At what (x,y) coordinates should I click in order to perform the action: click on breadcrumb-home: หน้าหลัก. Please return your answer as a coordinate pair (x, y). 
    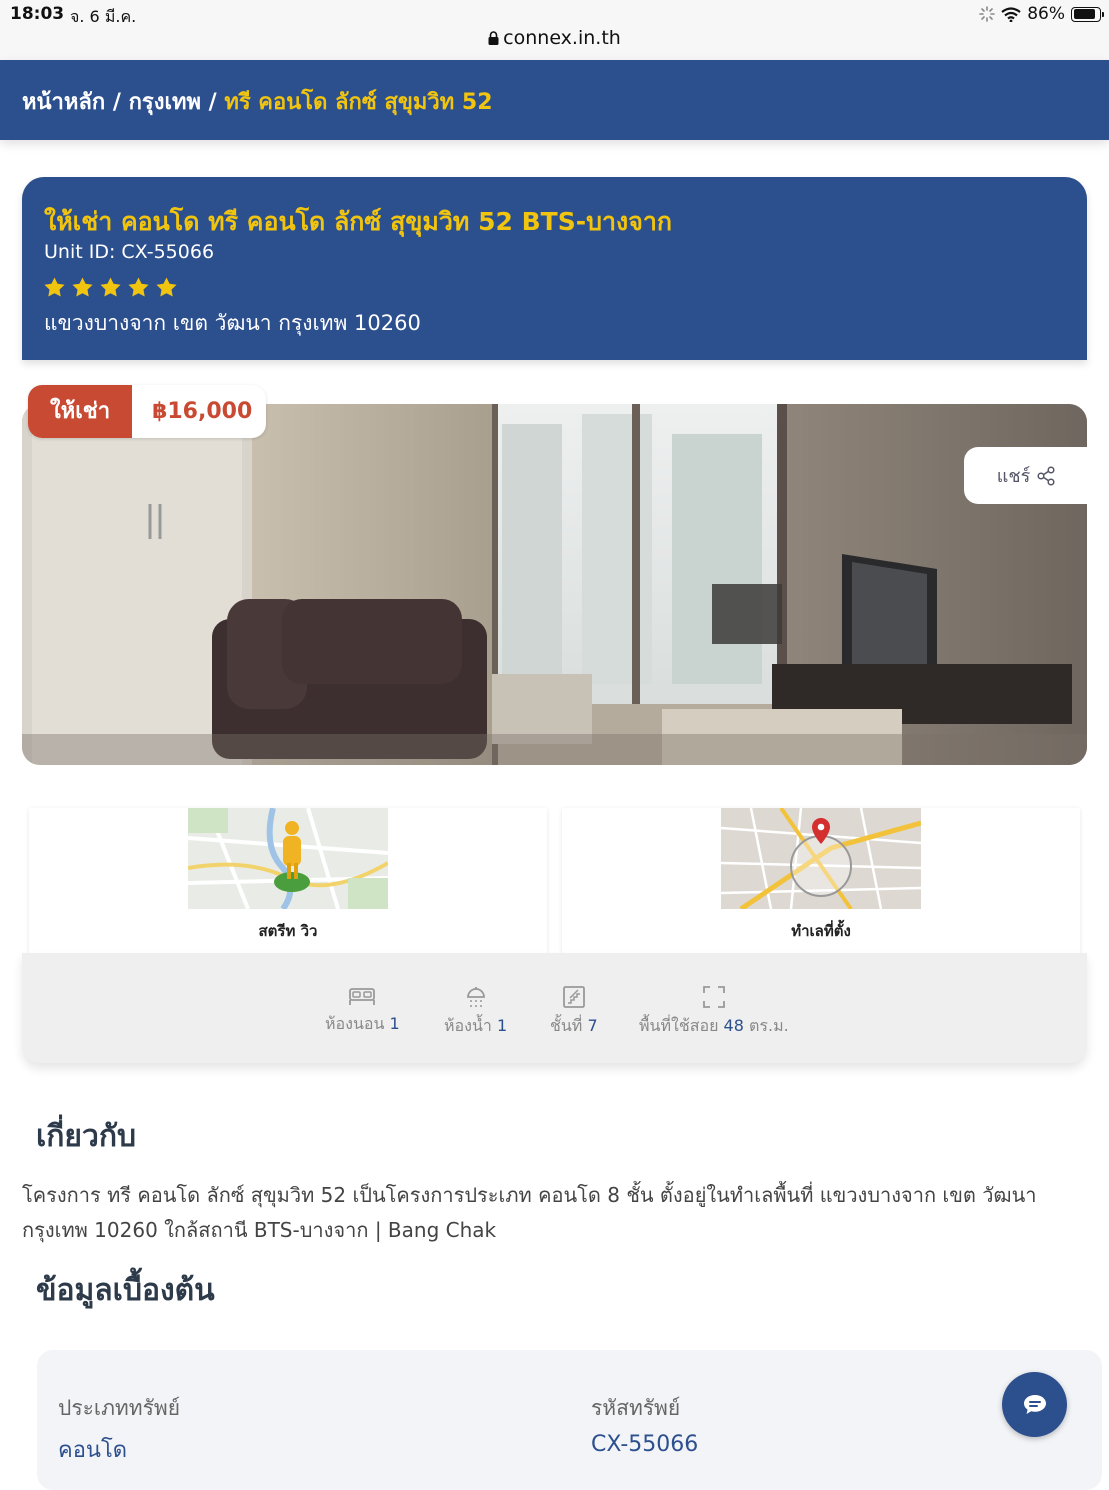
    Looking at the image, I should click on (63, 102).